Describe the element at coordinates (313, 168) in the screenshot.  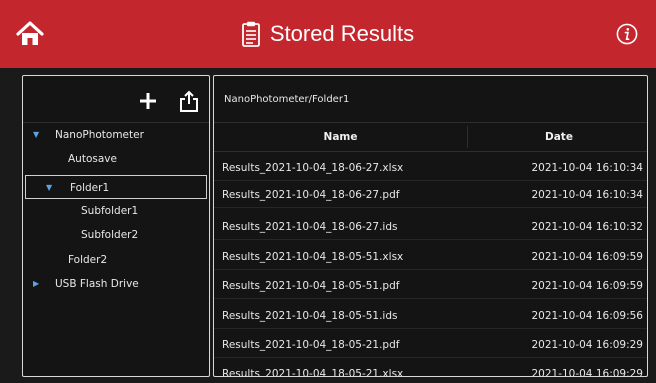
I see `file-name: Results_2021-10-04_18-06-27.xlsx` at that location.